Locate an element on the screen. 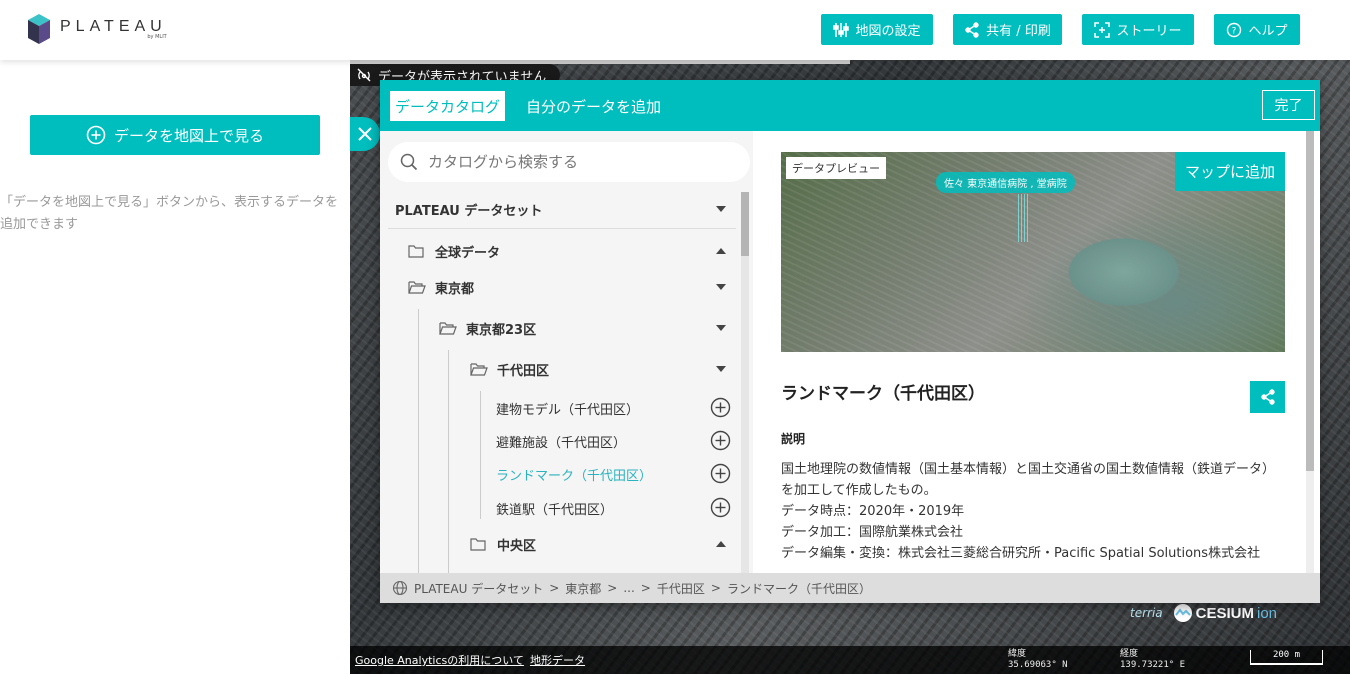 This screenshot has width=1350, height=674. breadcrumb-item: PLATEAU データセット is located at coordinates (478, 588).